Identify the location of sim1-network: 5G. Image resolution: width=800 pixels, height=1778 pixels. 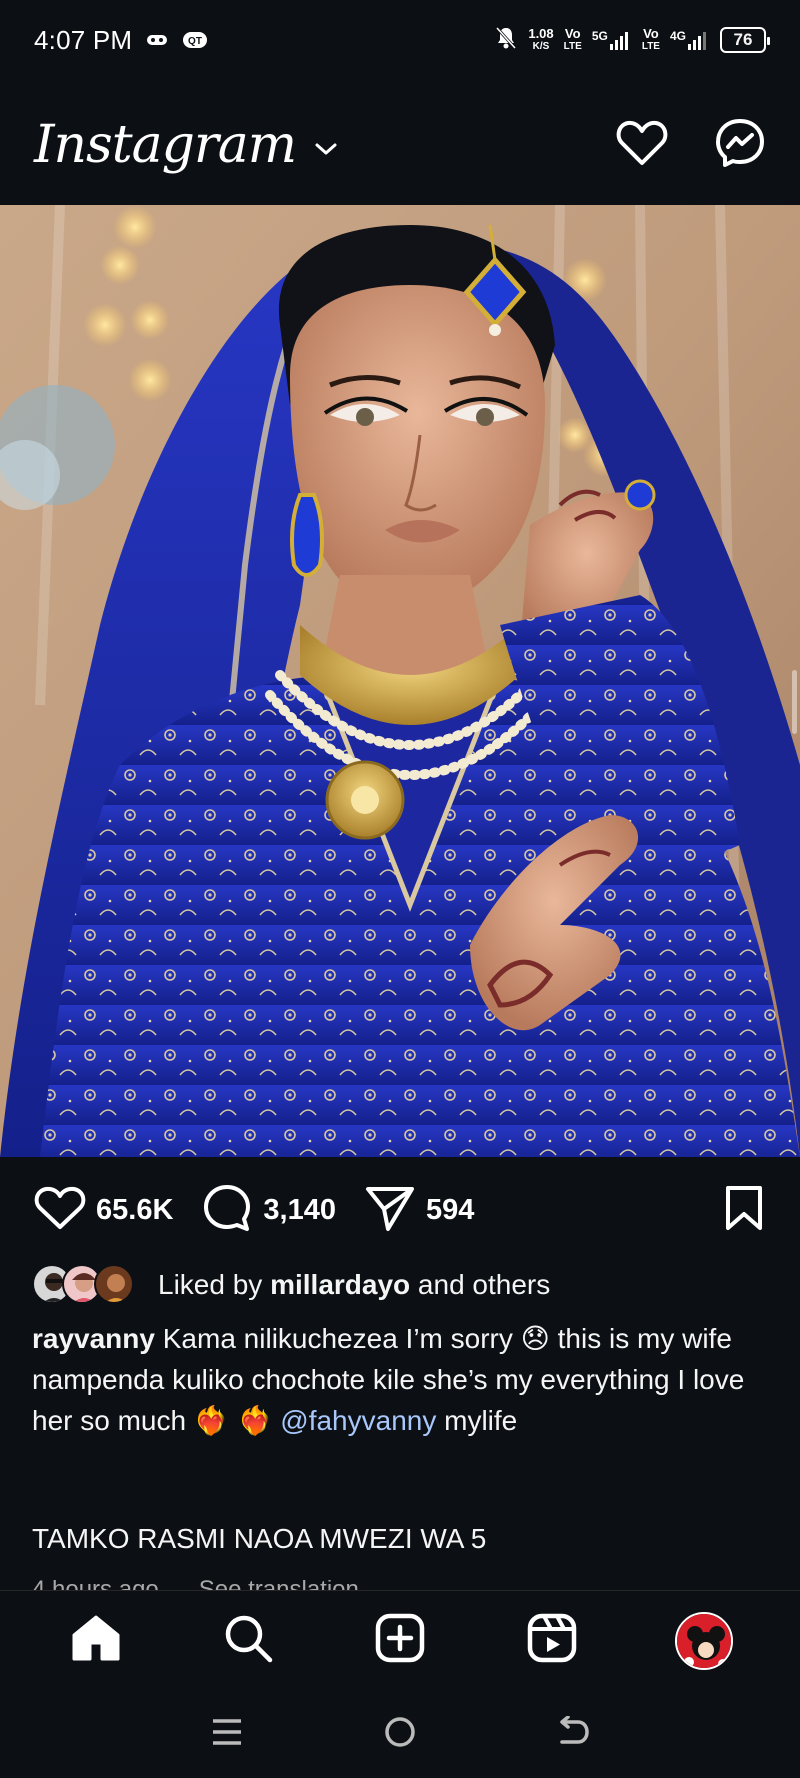
(599, 36).